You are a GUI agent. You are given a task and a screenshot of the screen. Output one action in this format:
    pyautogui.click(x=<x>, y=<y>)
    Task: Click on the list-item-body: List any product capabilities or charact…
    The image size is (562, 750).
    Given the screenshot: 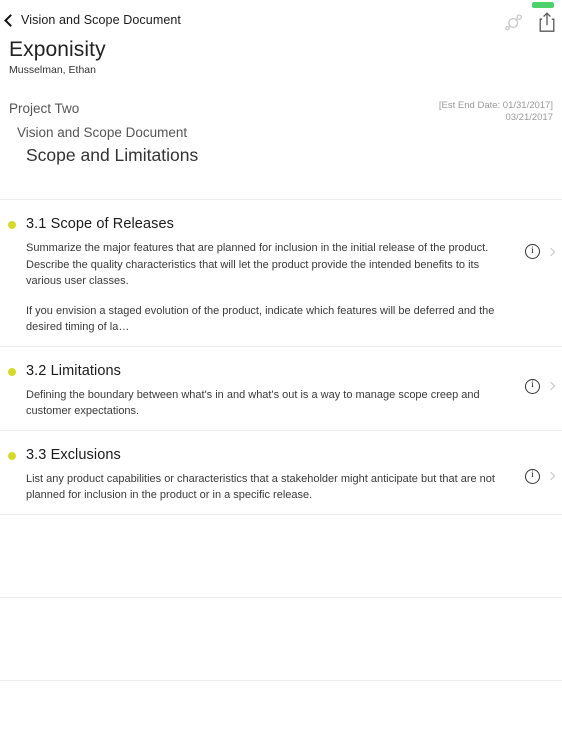 What is the action you would take?
    pyautogui.click(x=263, y=487)
    